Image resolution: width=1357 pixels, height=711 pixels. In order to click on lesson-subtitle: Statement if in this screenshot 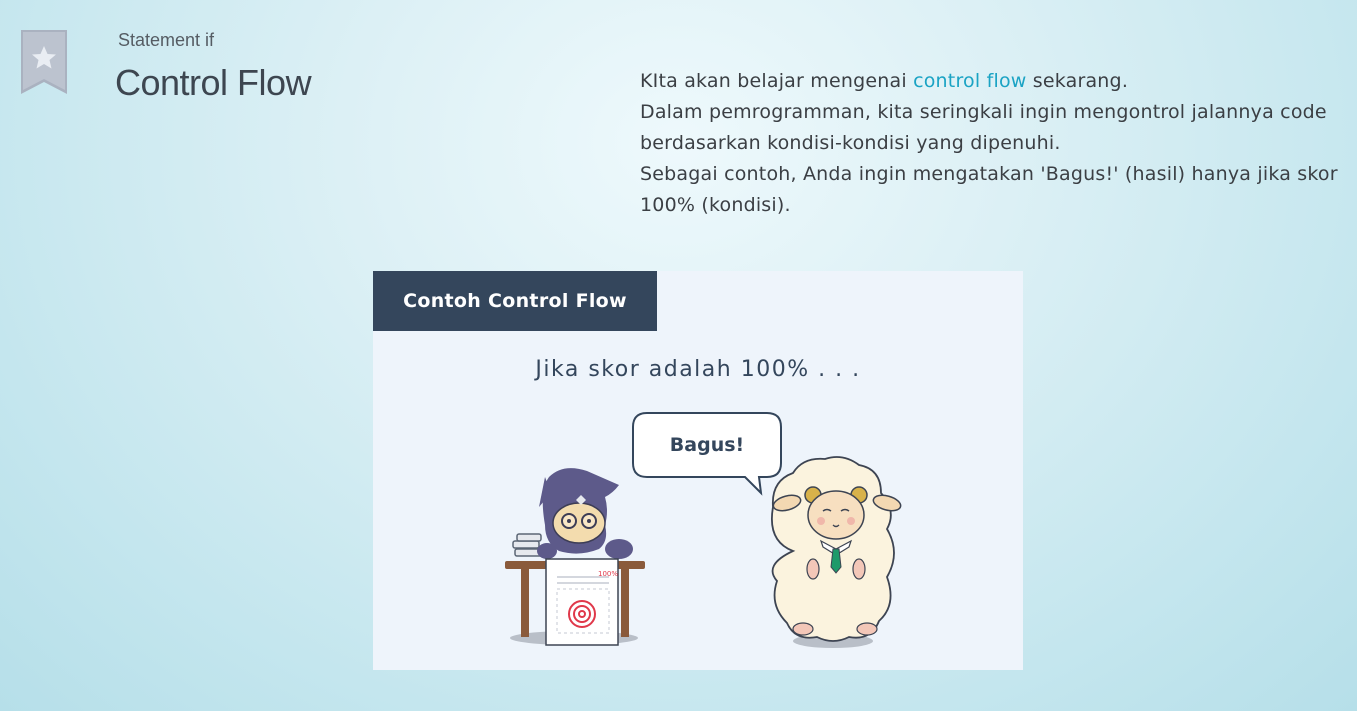, I will do `click(166, 40)`.